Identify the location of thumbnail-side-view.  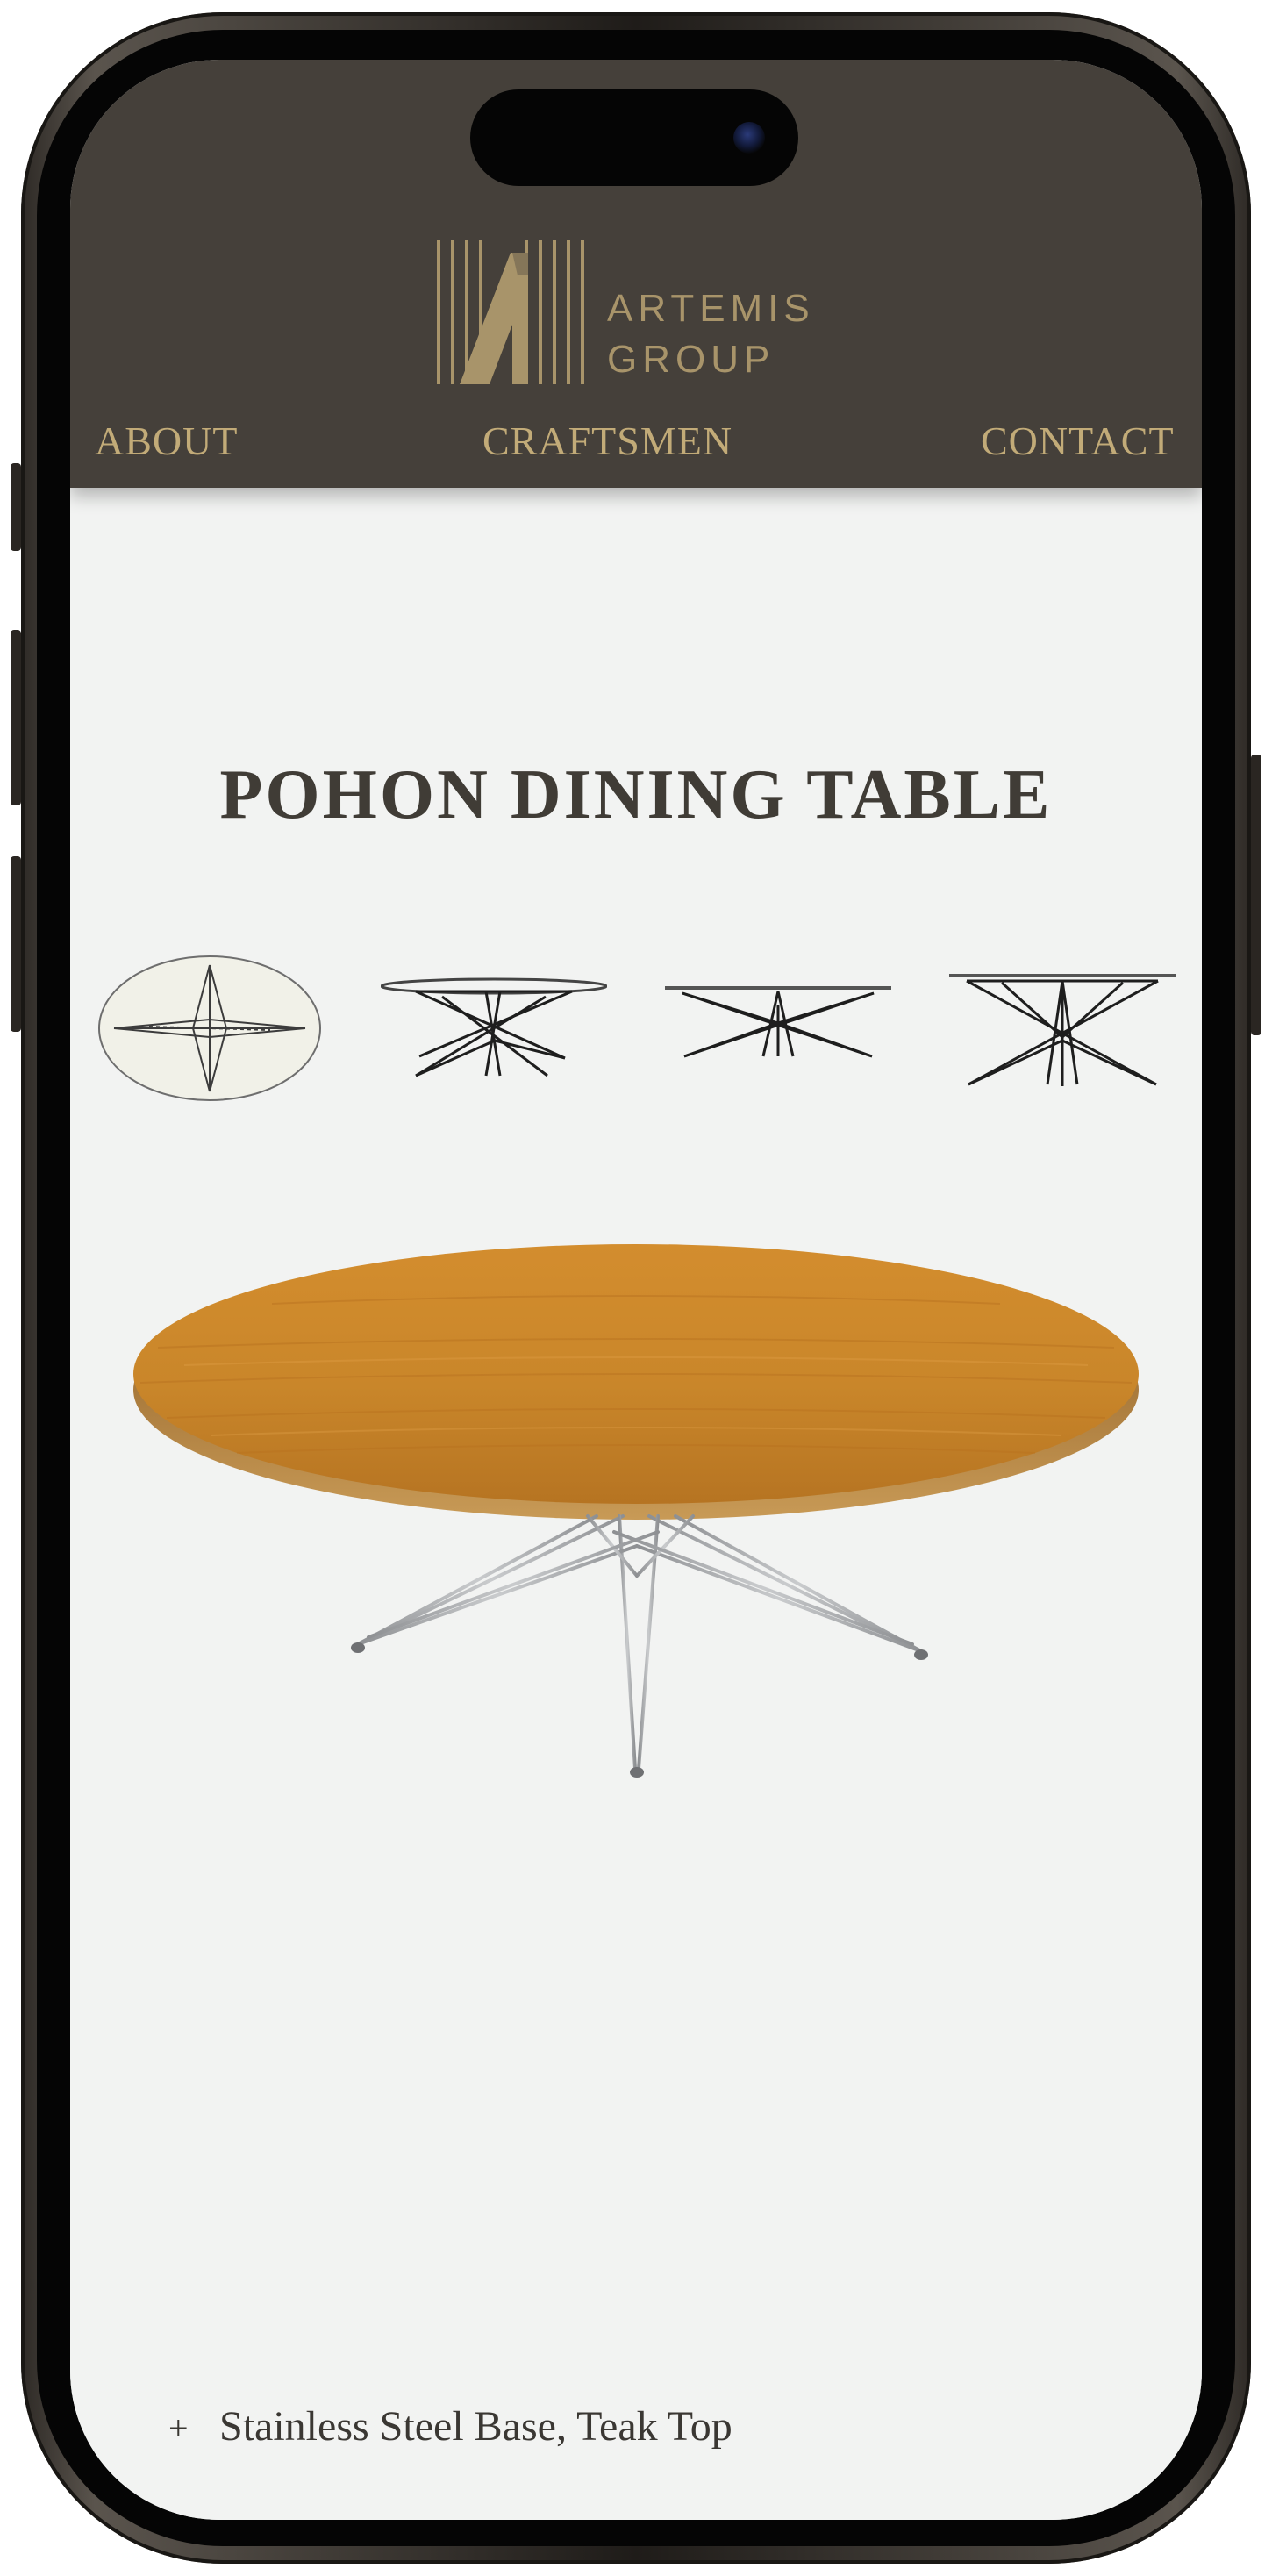
(778, 1028).